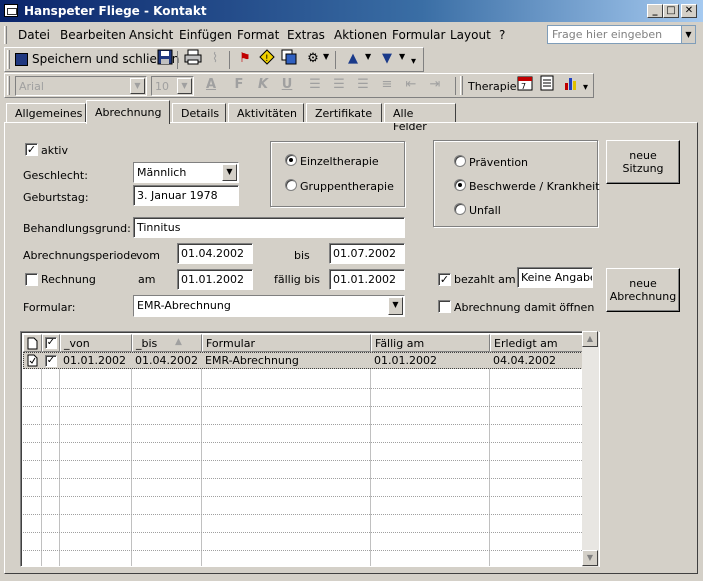  Describe the element at coordinates (289, 59) in the screenshot. I see `categories-icon` at that location.